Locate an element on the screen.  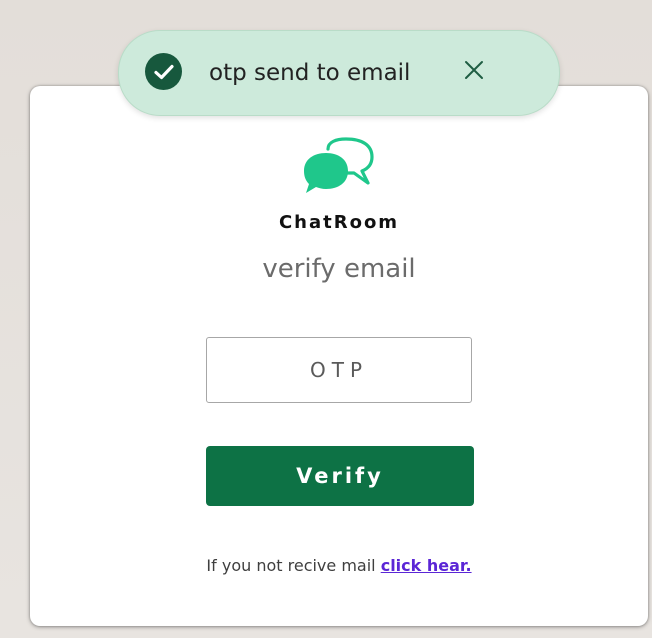
close-icon is located at coordinates (474, 70).